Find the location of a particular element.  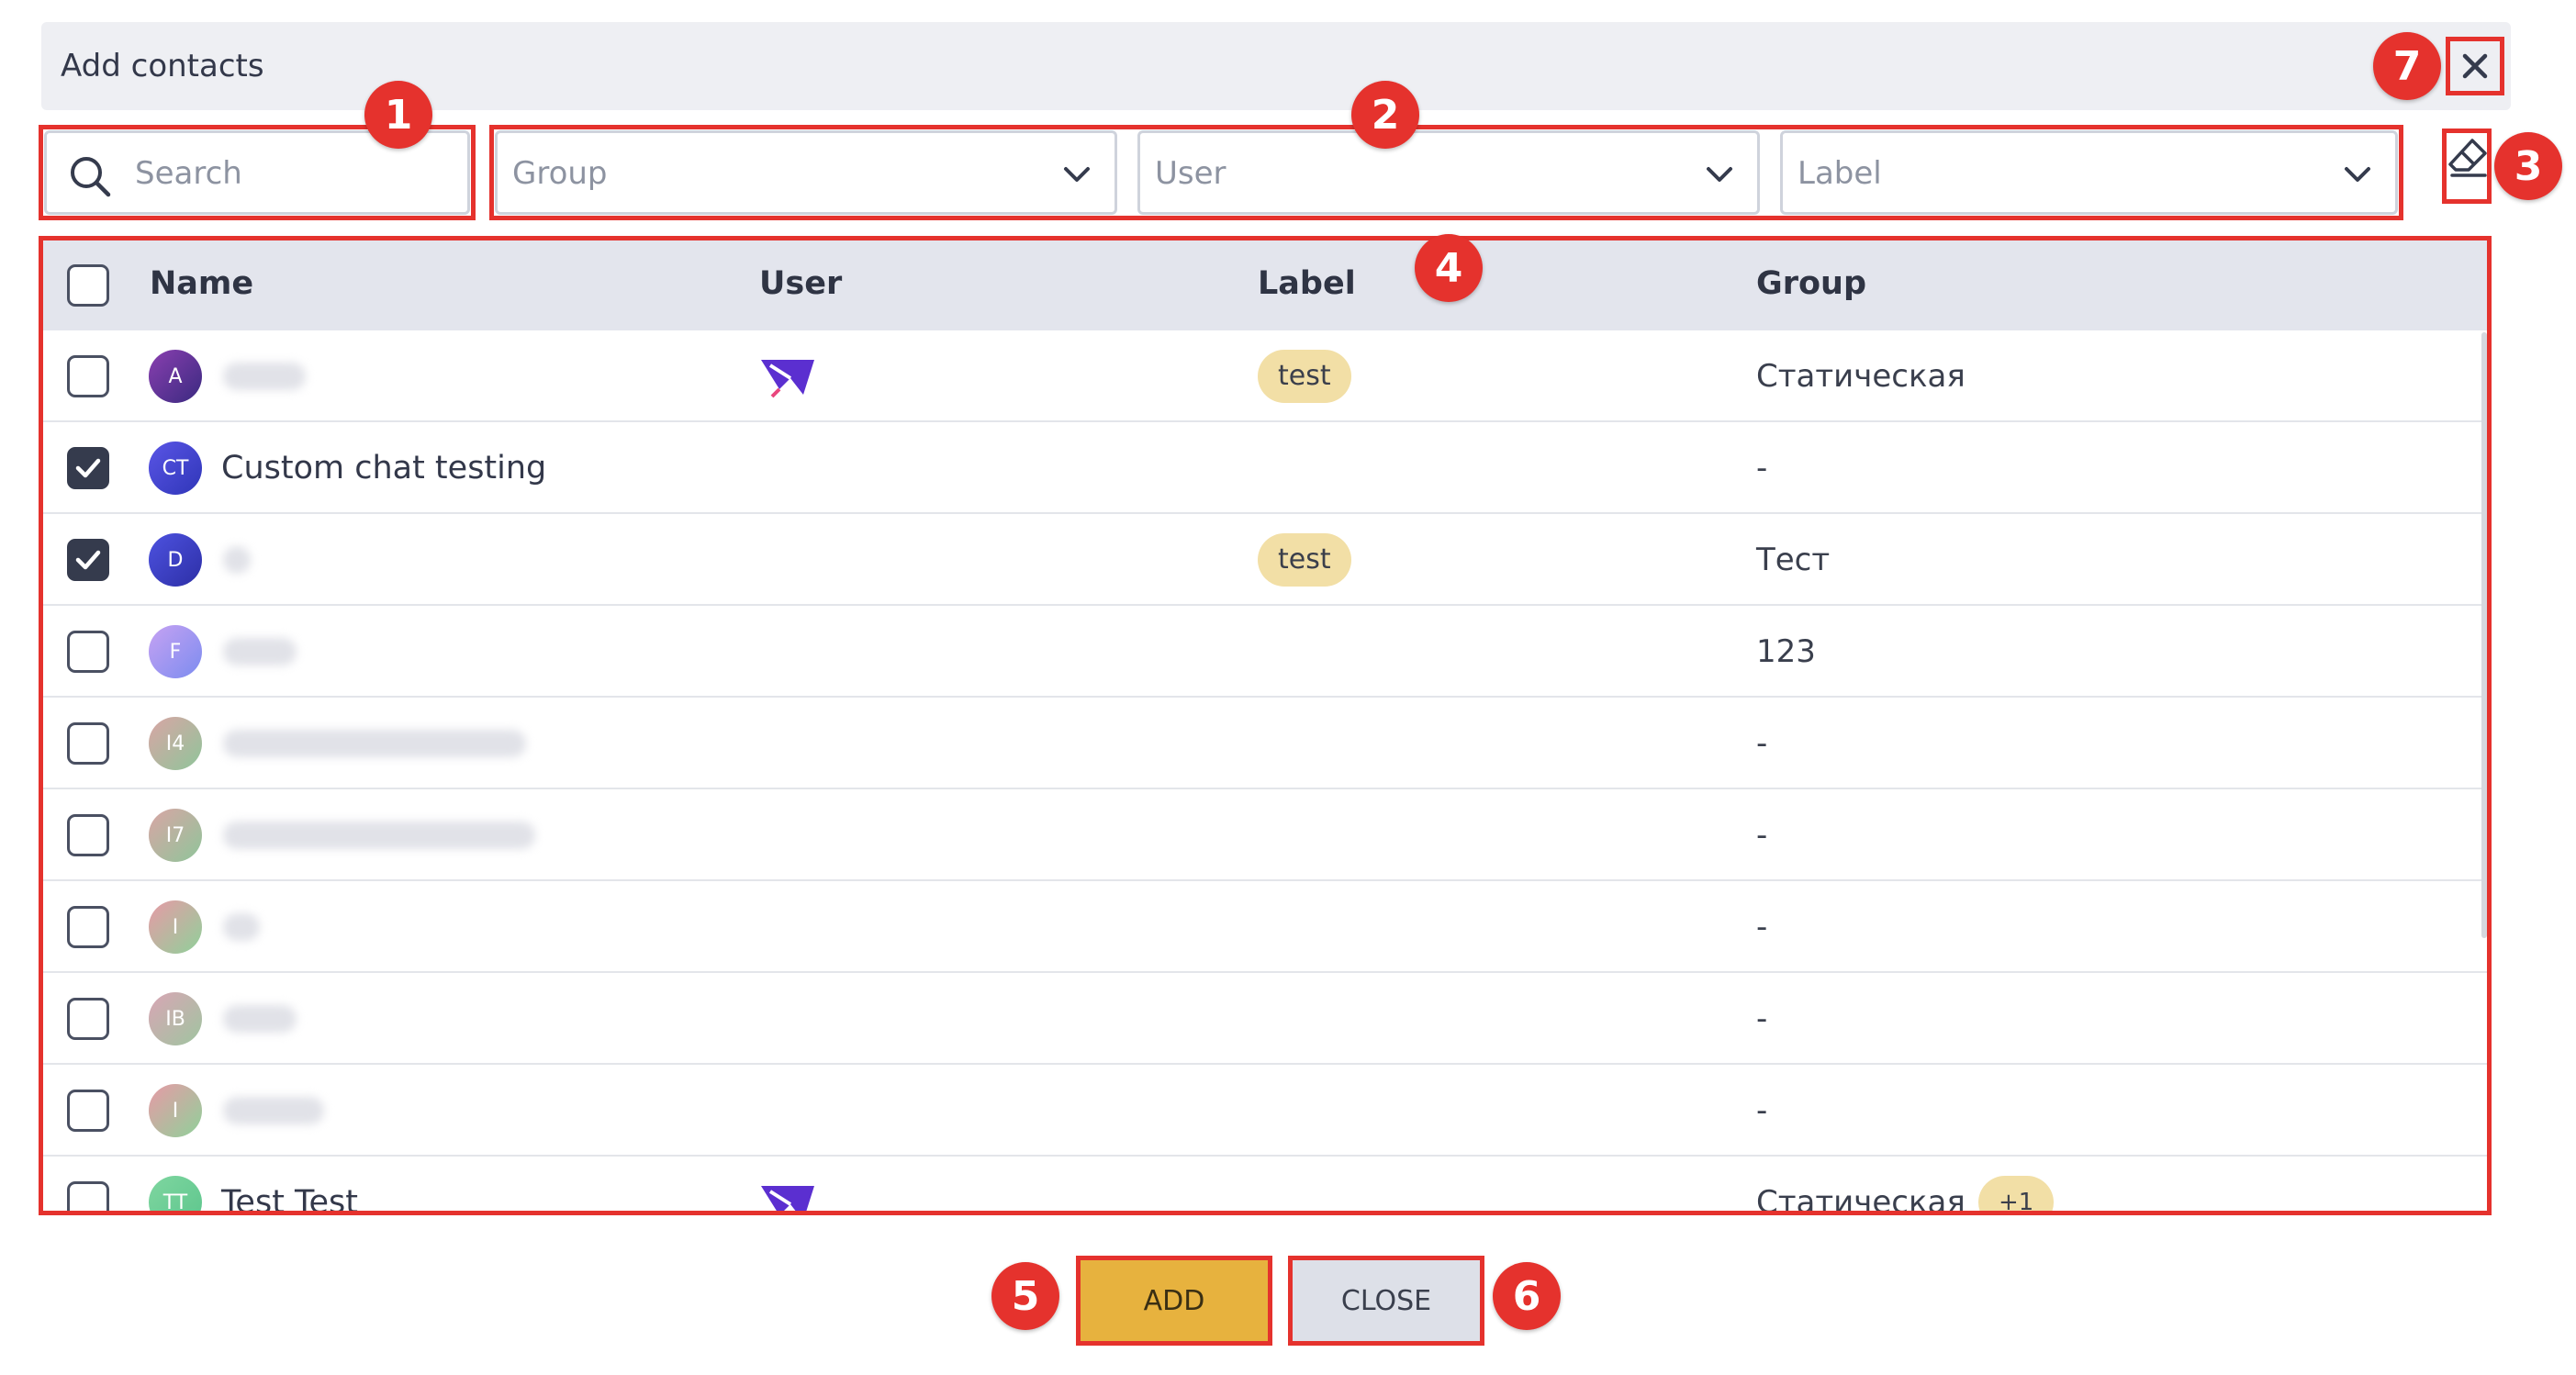

callout-marker: 7 is located at coordinates (2407, 66).